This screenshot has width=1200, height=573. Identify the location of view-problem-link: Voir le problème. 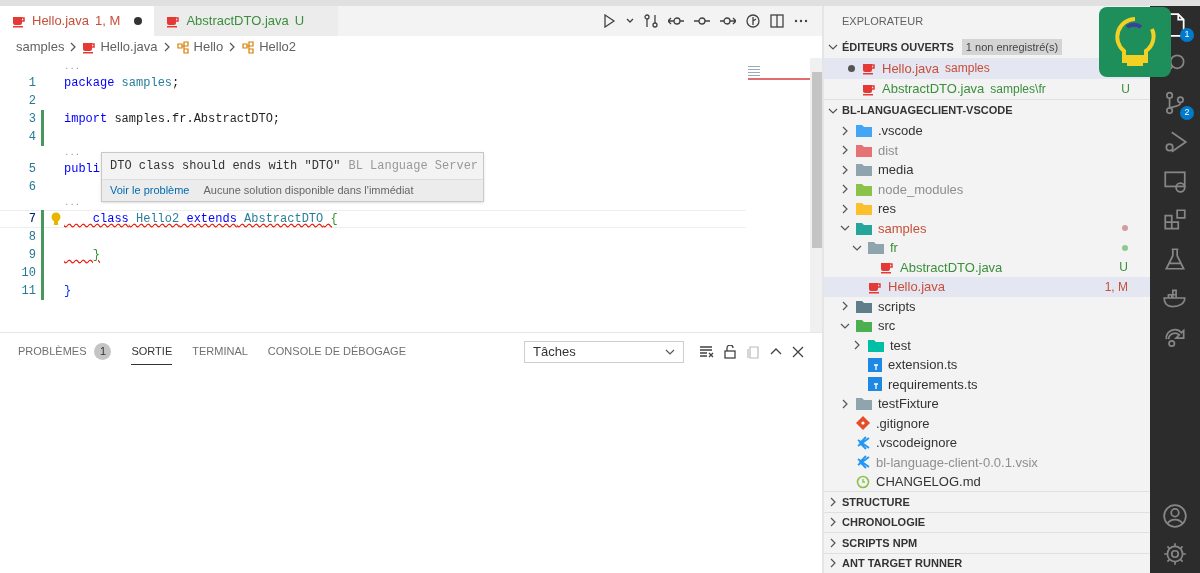
(150, 190).